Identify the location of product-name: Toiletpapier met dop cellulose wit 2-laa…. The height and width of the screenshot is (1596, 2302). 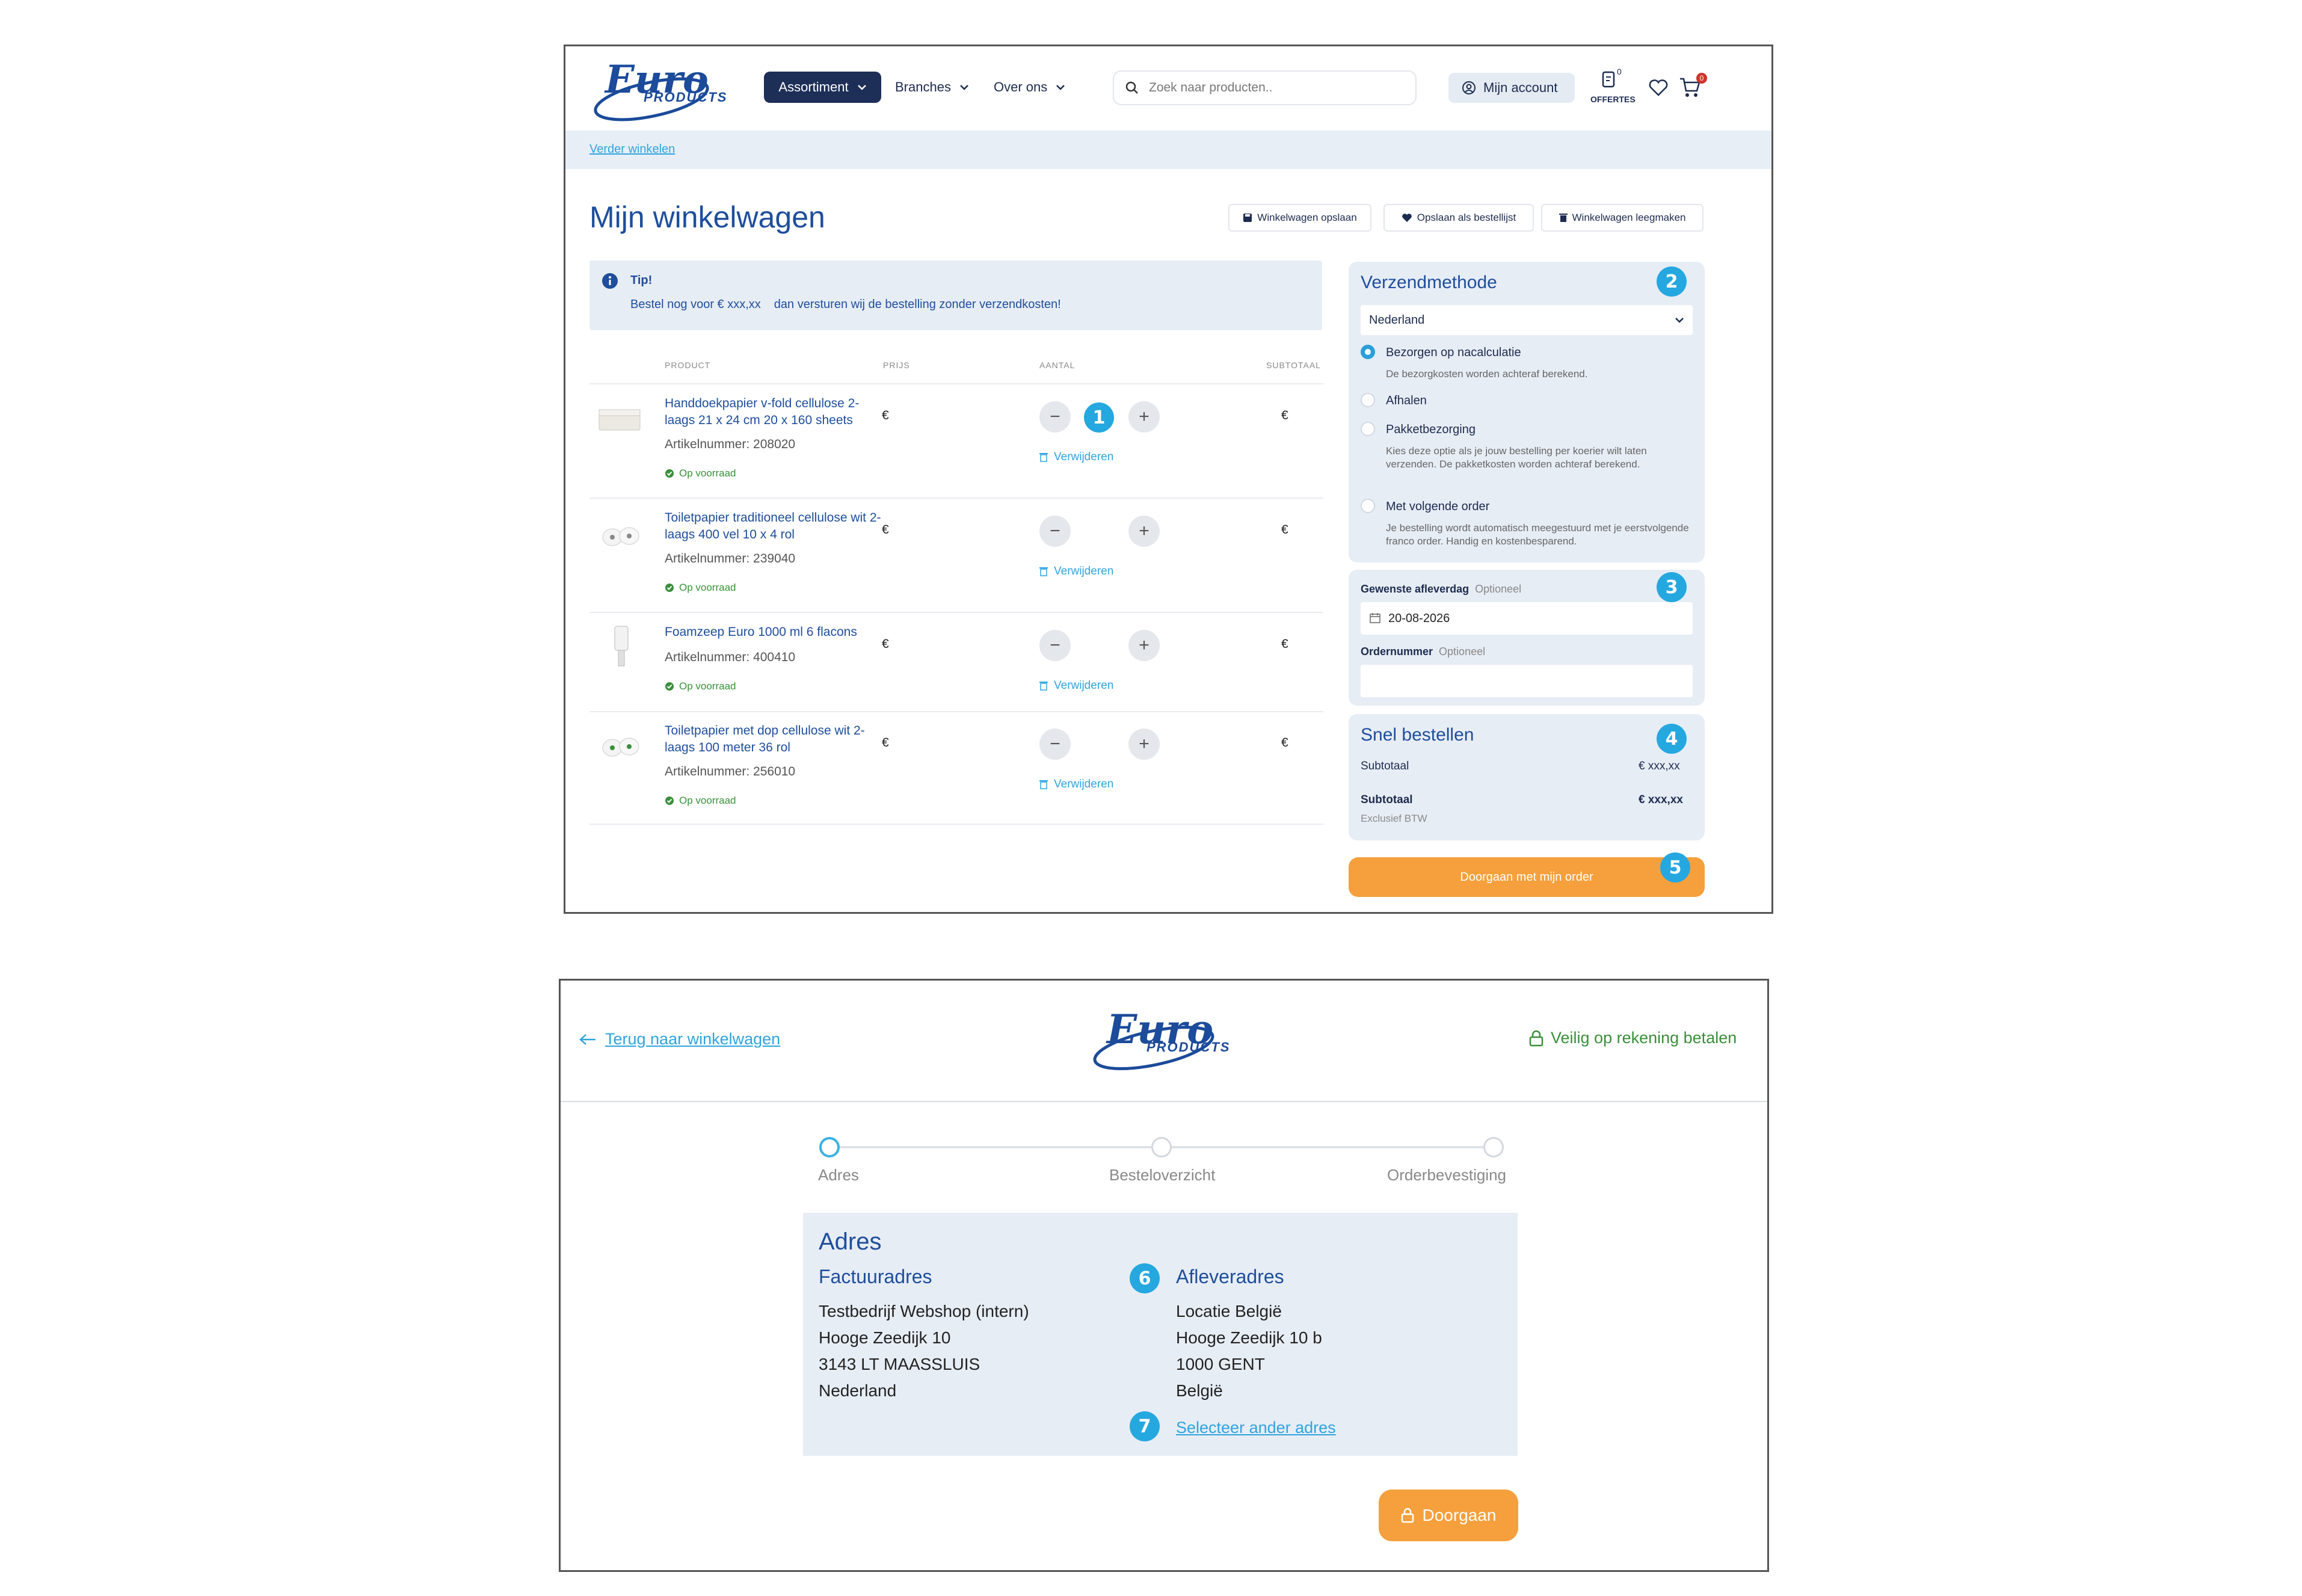
(773, 739).